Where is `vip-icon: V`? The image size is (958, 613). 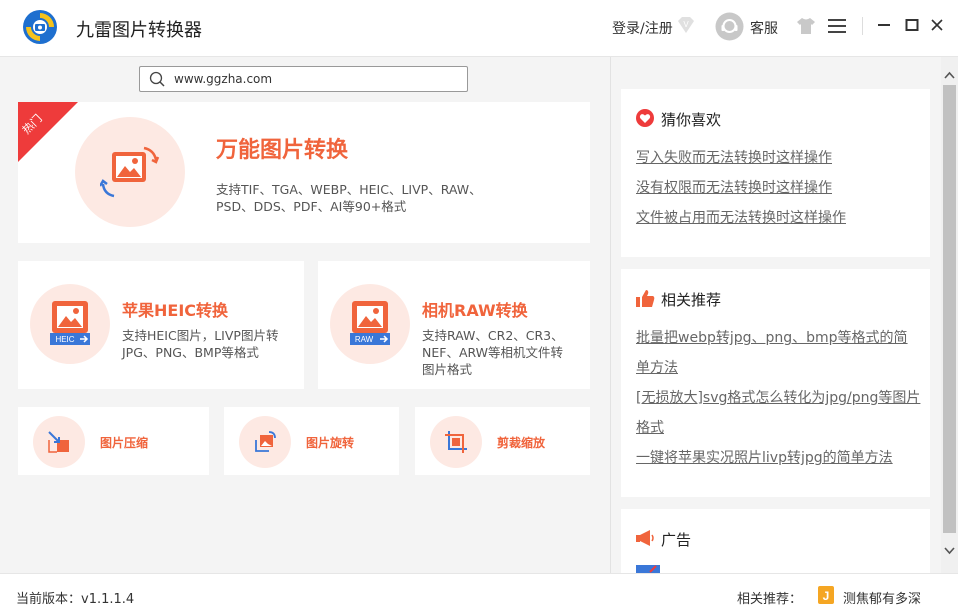
vip-icon: V is located at coordinates (686, 25).